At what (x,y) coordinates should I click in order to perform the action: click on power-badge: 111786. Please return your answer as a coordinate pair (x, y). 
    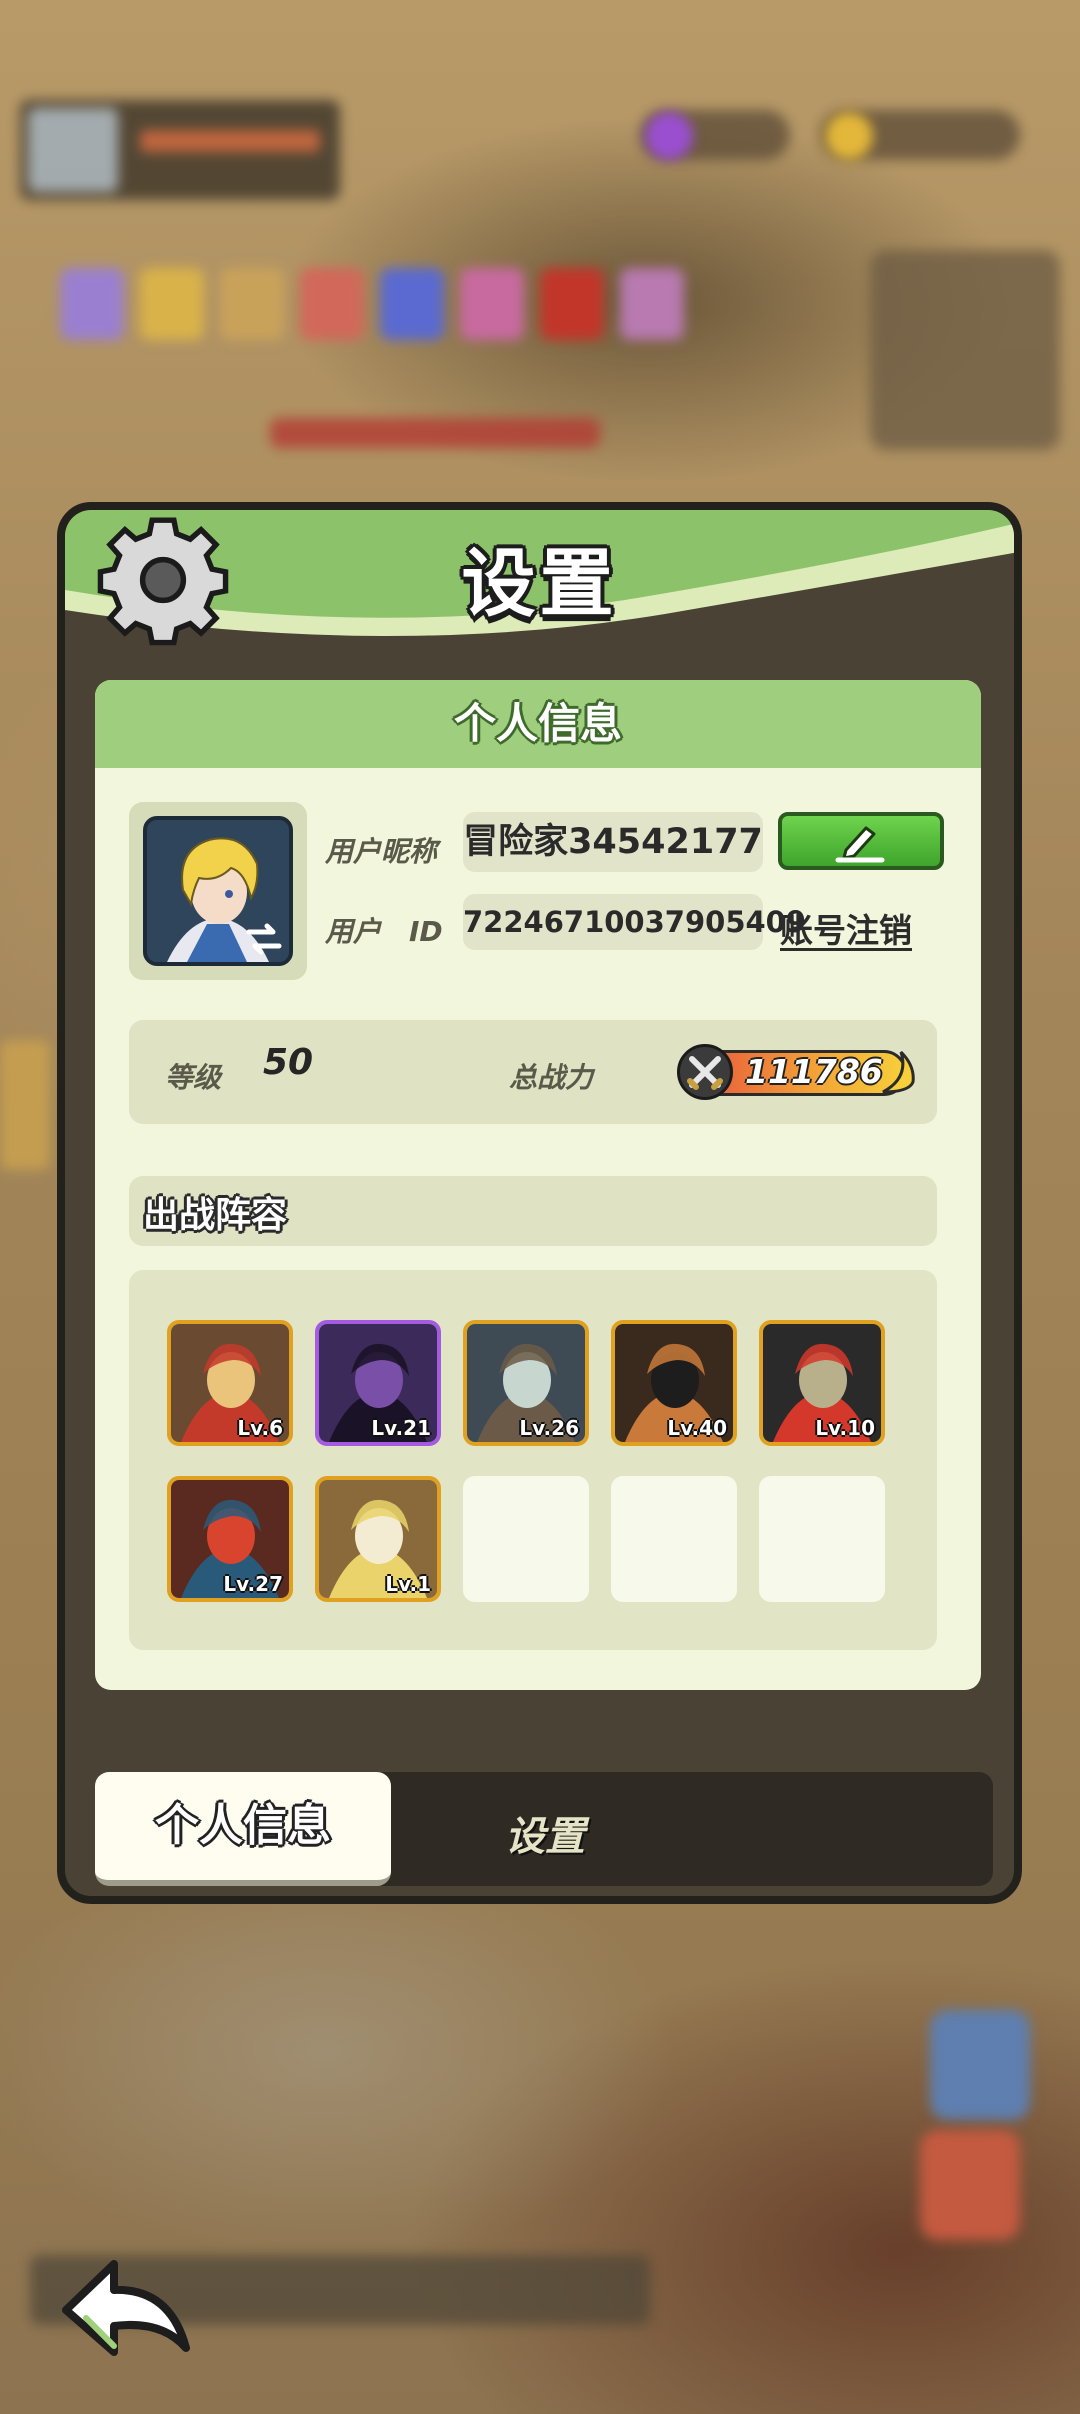
    Looking at the image, I should click on (796, 1072).